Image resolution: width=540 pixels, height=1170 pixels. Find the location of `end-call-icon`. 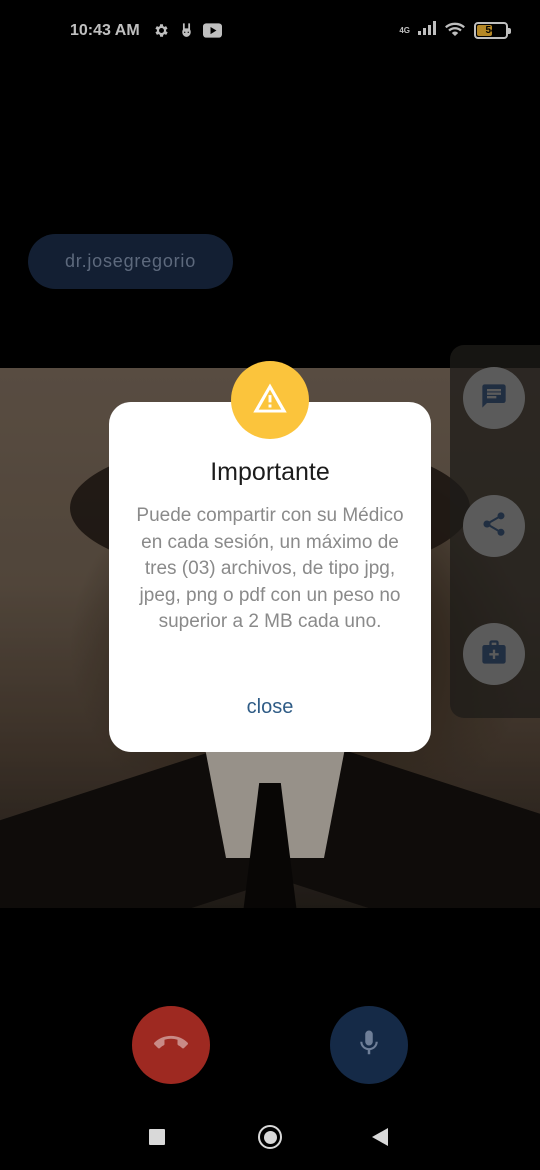

end-call-icon is located at coordinates (171, 1045).